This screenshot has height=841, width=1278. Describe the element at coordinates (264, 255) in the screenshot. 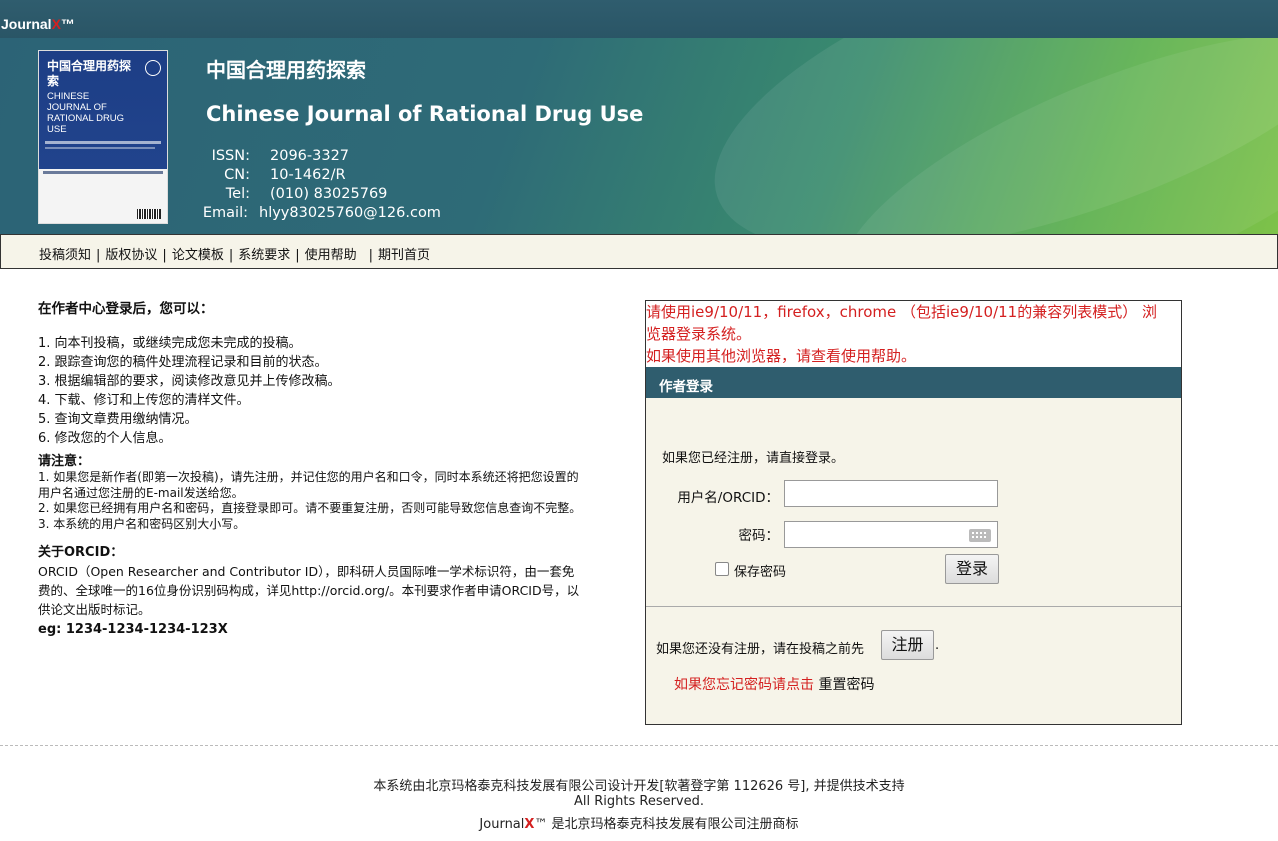

I see `nav-system-requirements: 系统要求` at that location.